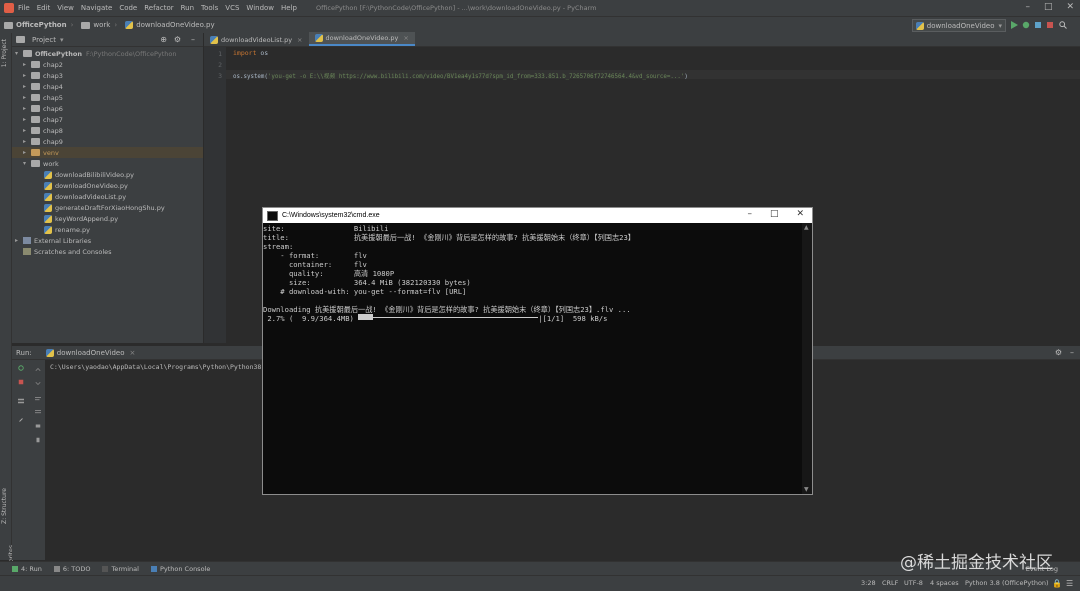 Image resolution: width=1080 pixels, height=591 pixels. Describe the element at coordinates (944, 583) in the screenshot. I see `indent-setting: 4 spaces` at that location.